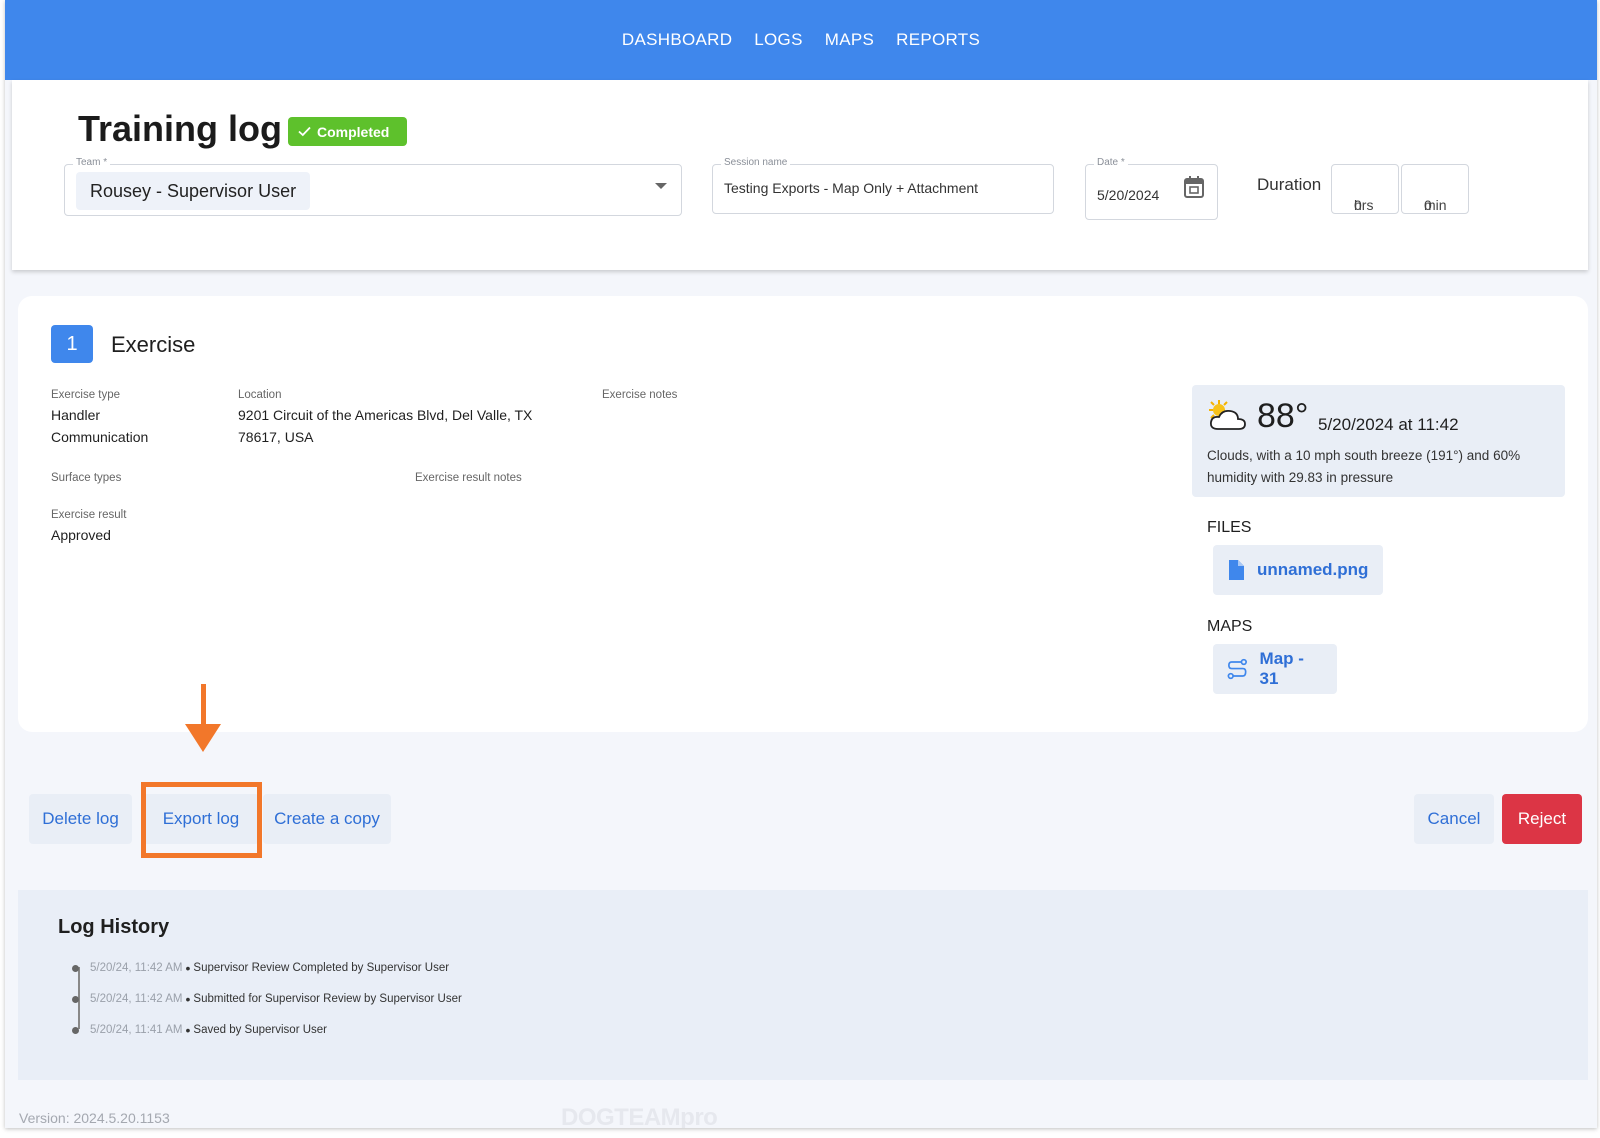  I want to click on nav-logs: LOGS, so click(778, 40).